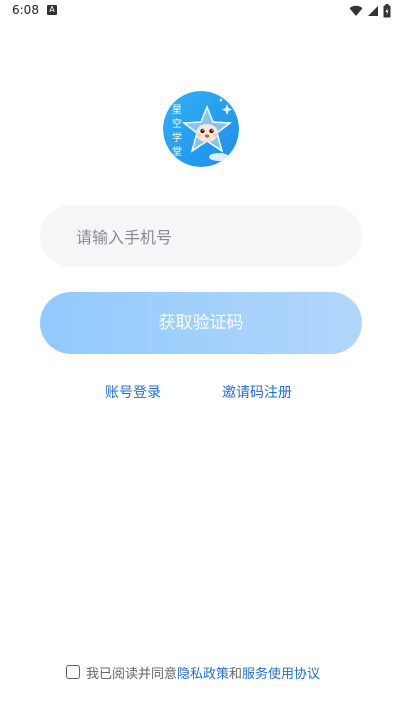  Describe the element at coordinates (25, 10) in the screenshot. I see `status-time: 6:08` at that location.